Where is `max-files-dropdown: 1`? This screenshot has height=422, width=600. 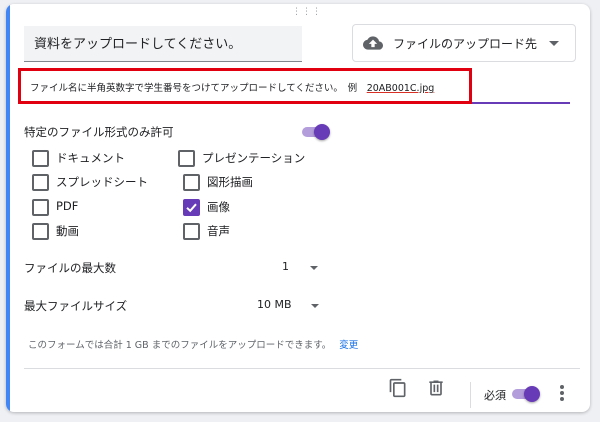 max-files-dropdown: 1 is located at coordinates (301, 266).